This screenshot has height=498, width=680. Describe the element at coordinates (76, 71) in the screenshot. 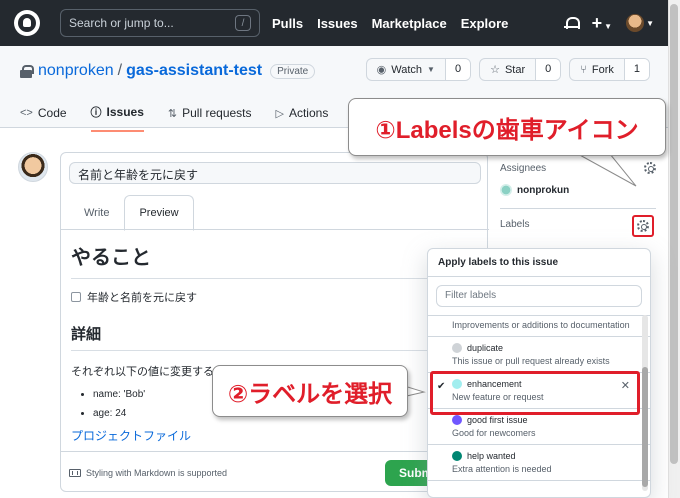

I see `repo-owner-link: nonproken` at that location.